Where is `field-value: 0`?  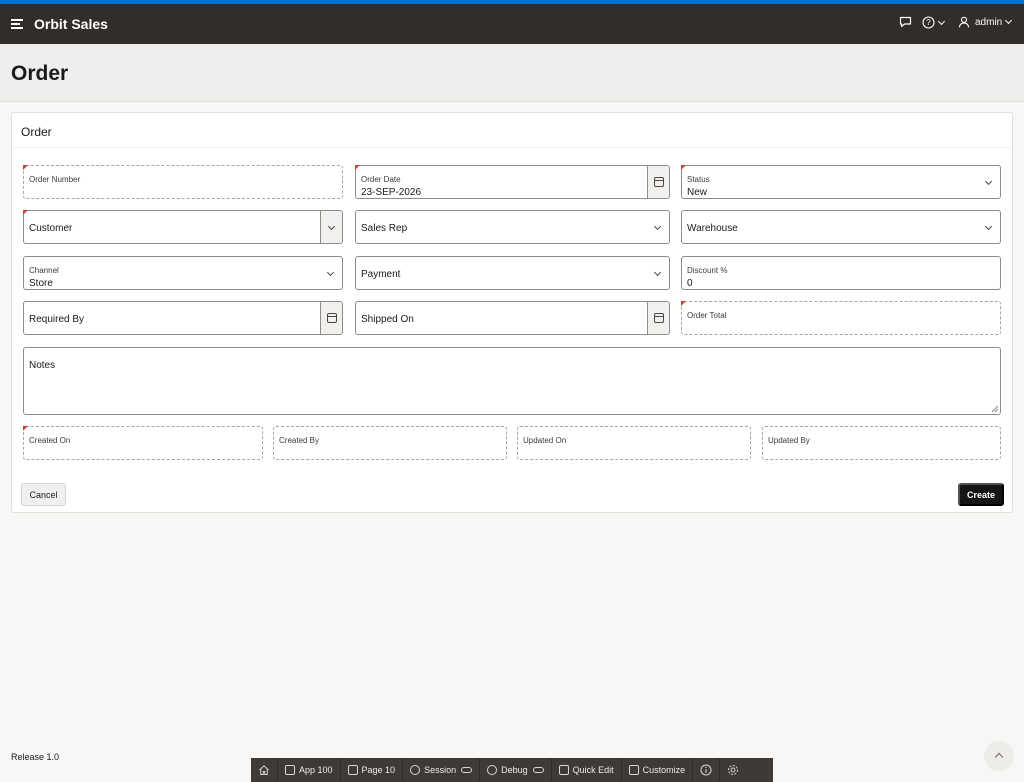
field-value: 0 is located at coordinates (690, 283).